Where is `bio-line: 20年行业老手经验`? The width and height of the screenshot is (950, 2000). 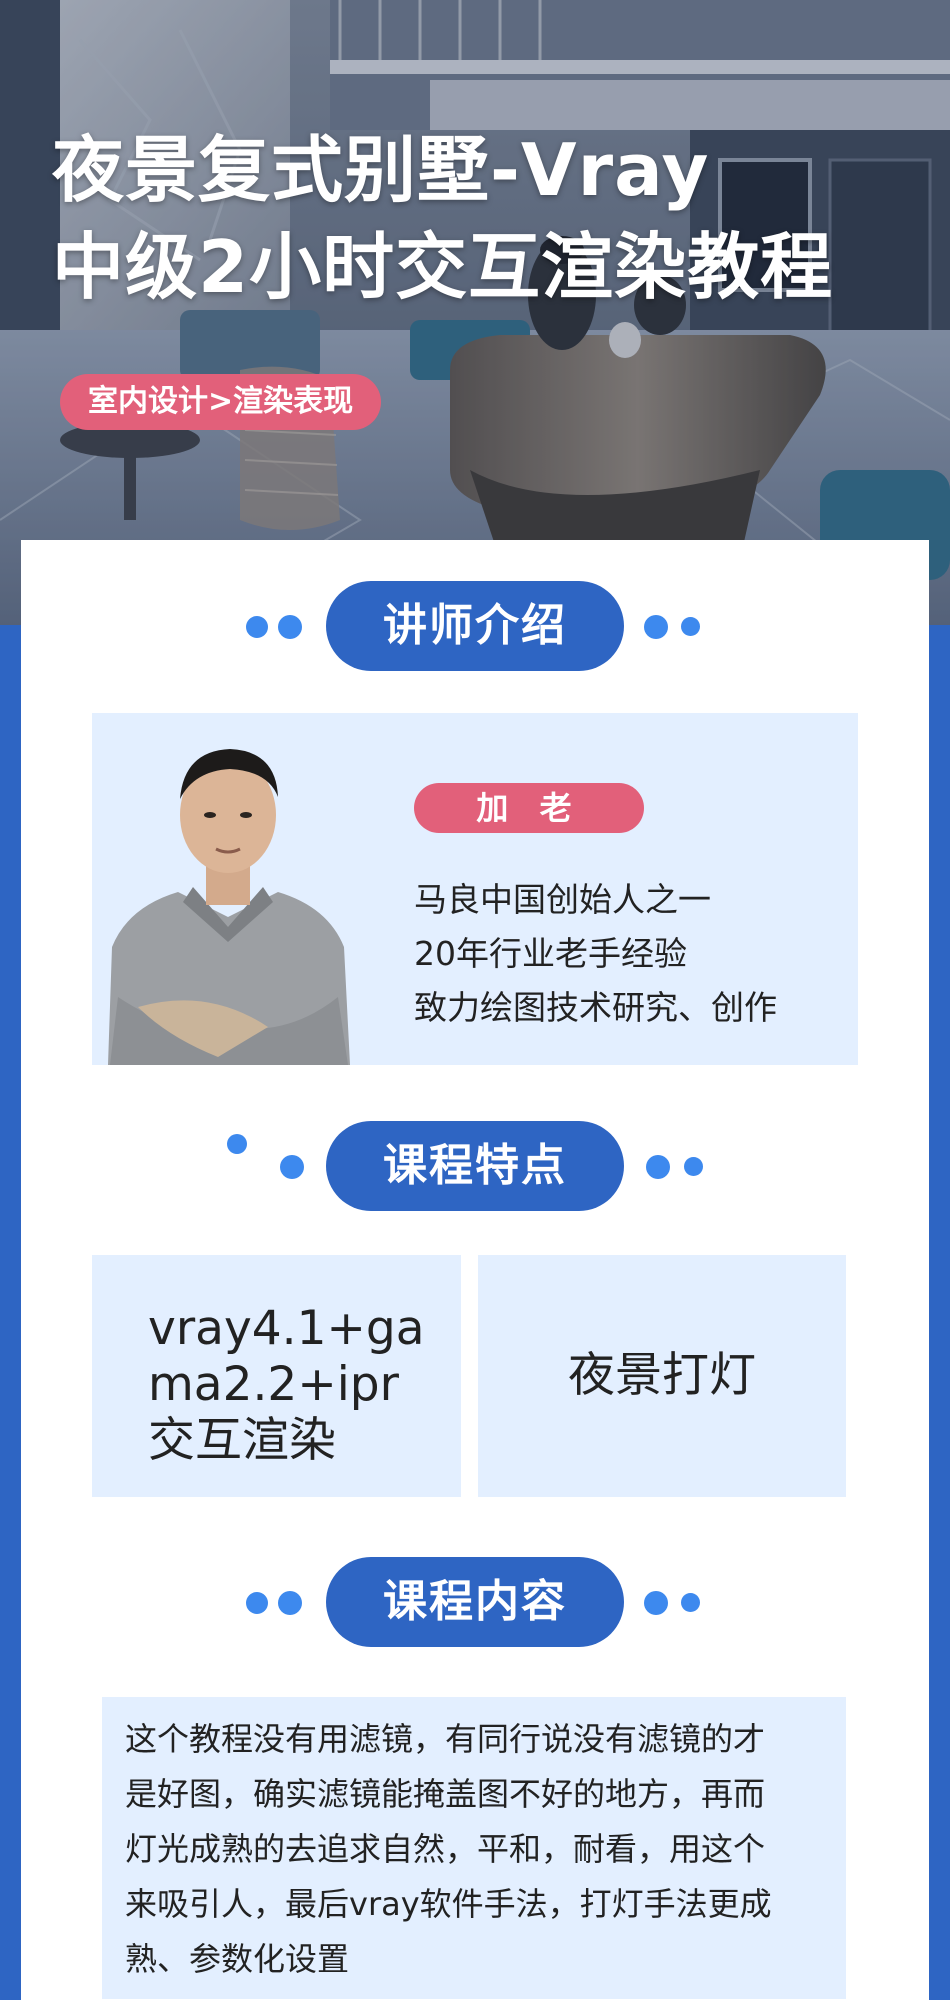
bio-line: 20年行业老手经验 is located at coordinates (550, 953).